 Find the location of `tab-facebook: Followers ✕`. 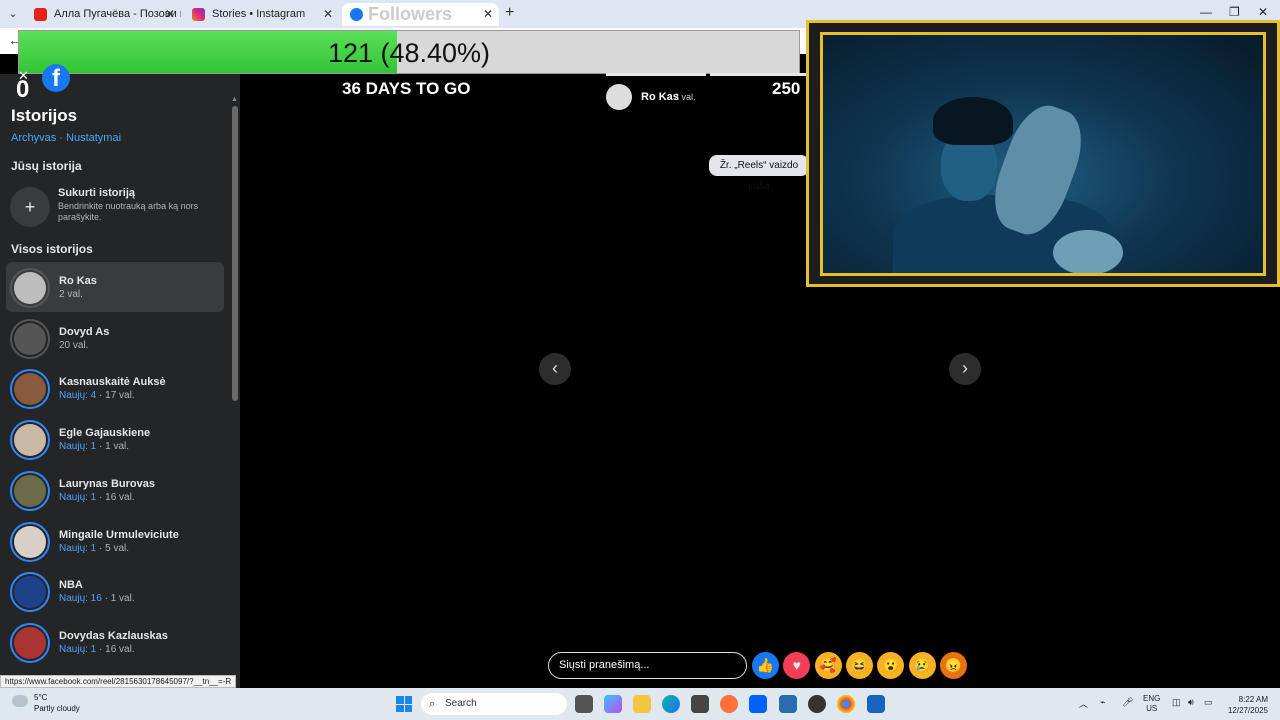

tab-facebook: Followers ✕ is located at coordinates (420, 14).